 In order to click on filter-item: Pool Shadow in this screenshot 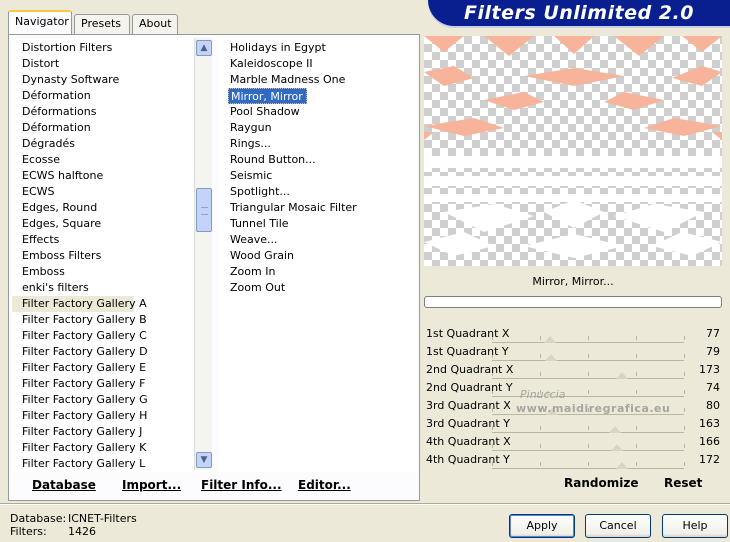, I will do `click(260, 112)`.